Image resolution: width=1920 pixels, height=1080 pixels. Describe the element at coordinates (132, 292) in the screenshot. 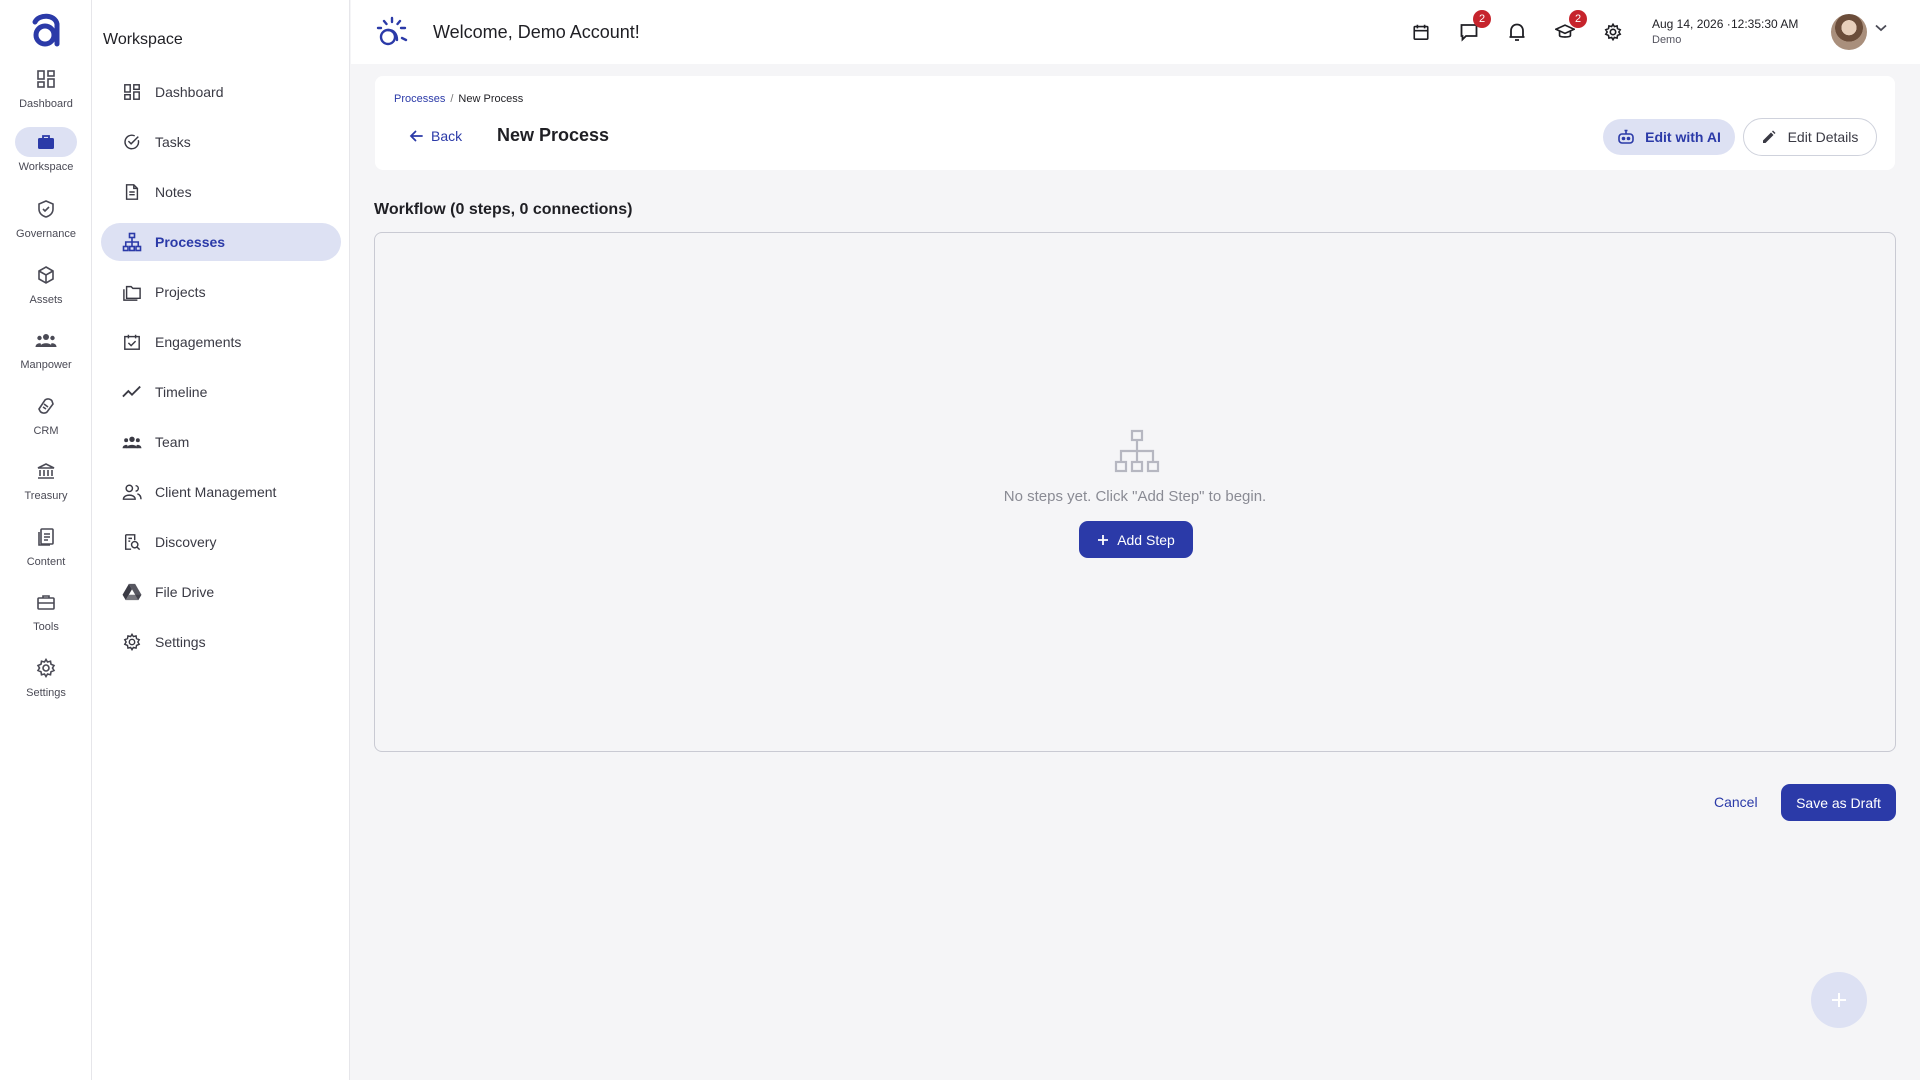

I see `folders-icon` at that location.